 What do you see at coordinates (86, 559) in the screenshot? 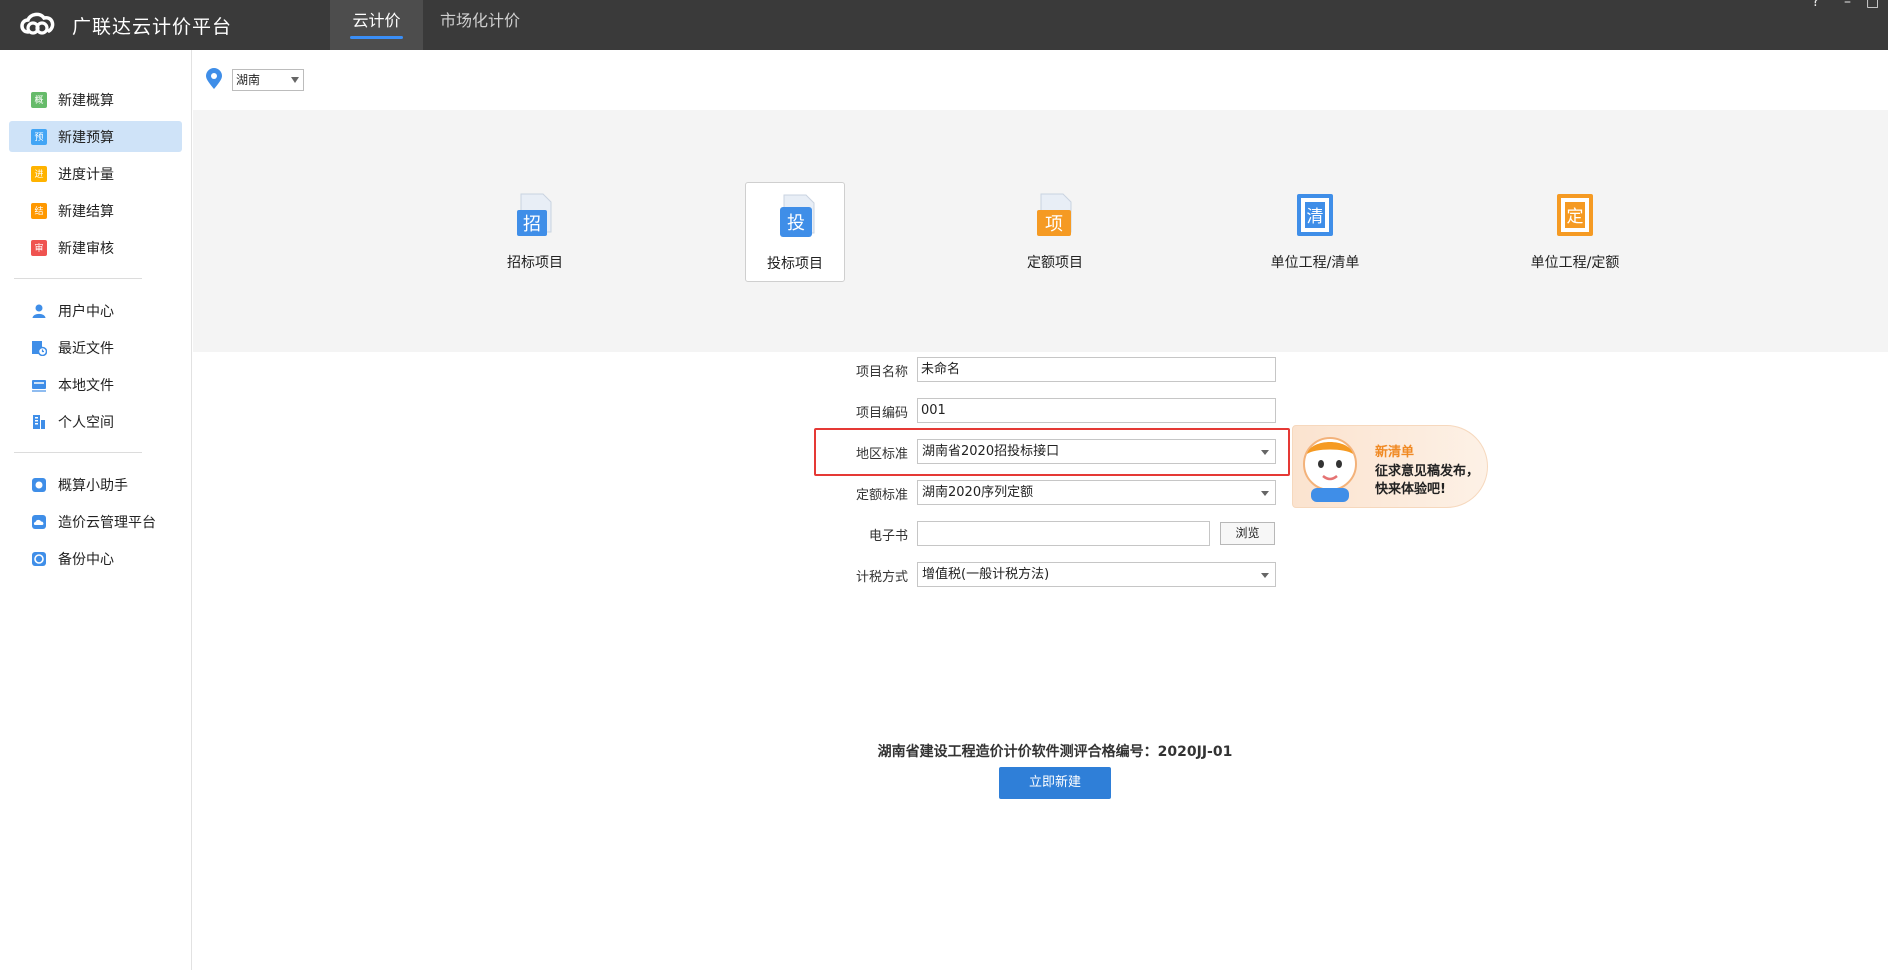
I see `sidebar-item-label: 备份中心` at bounding box center [86, 559].